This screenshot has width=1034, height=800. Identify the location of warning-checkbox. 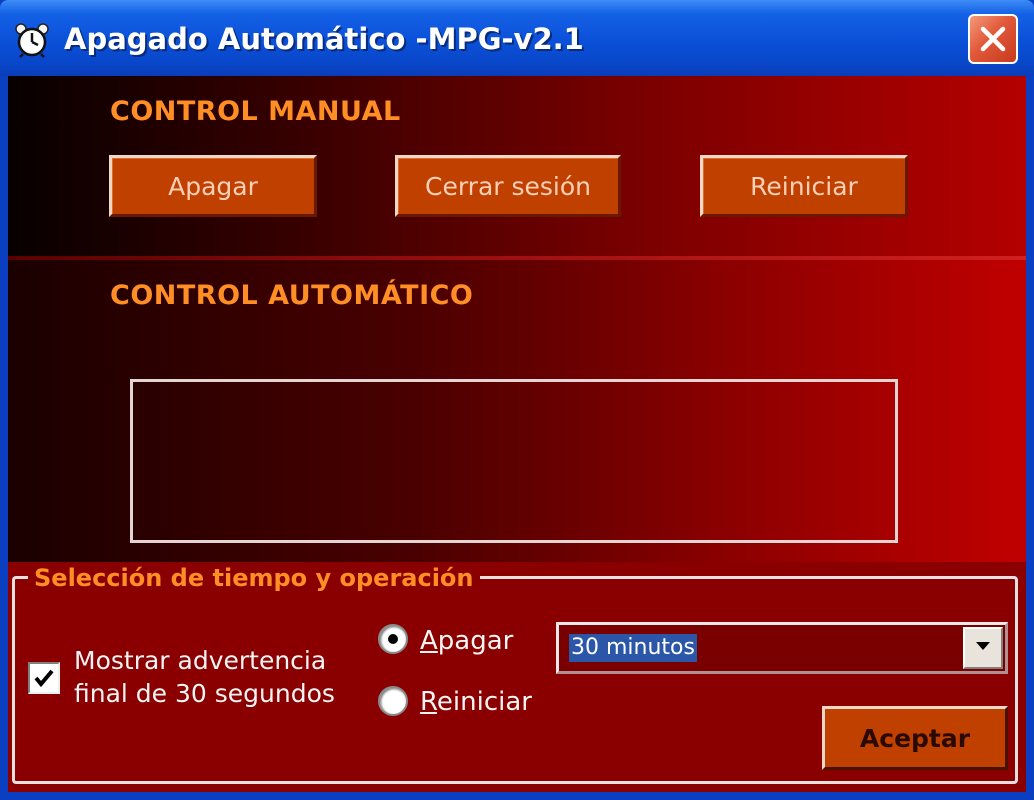
(44, 678).